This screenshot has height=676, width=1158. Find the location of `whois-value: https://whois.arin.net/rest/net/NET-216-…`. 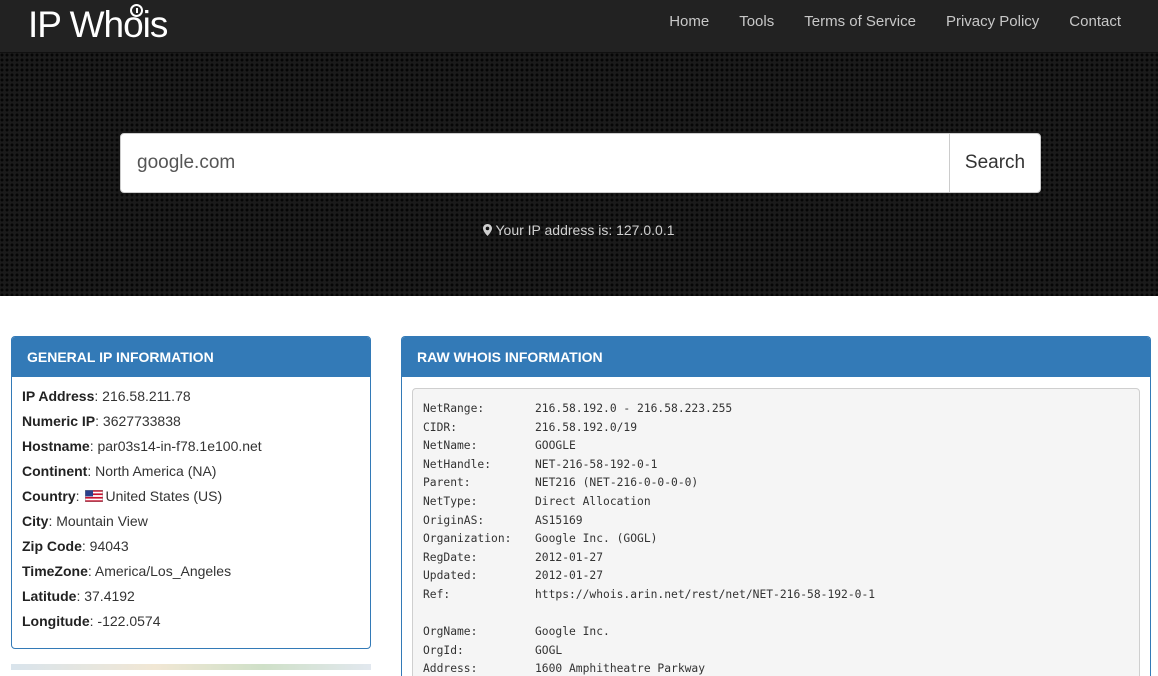

whois-value: https://whois.arin.net/rest/net/NET-216-… is located at coordinates (705, 594).